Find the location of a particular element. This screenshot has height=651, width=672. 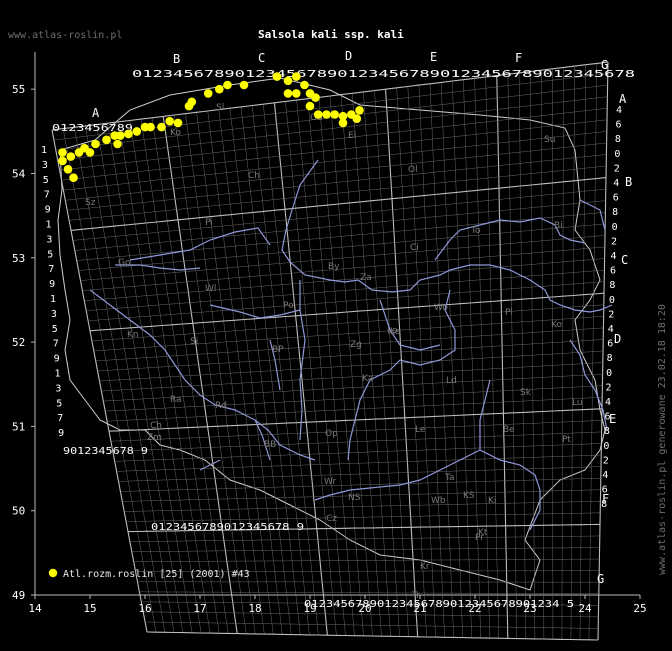

region-label: Sz is located at coordinates (90, 203).